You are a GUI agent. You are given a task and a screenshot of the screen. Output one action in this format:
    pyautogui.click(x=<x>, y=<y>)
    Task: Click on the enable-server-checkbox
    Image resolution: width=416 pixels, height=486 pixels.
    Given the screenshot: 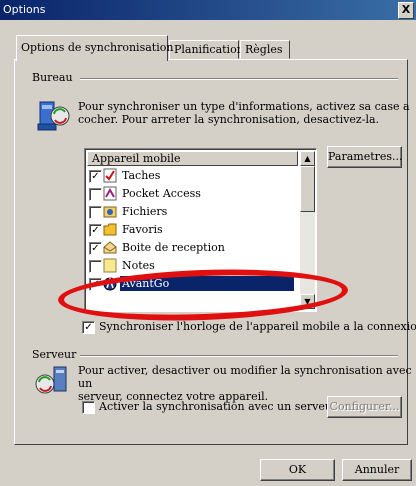 What is the action you would take?
    pyautogui.click(x=88, y=407)
    